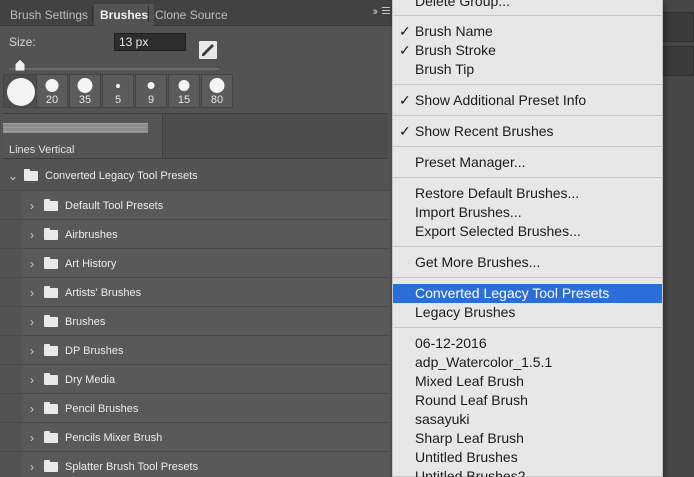 The image size is (694, 477). Describe the element at coordinates (20, 91) in the screenshot. I see `brush-preset-swatch` at that location.